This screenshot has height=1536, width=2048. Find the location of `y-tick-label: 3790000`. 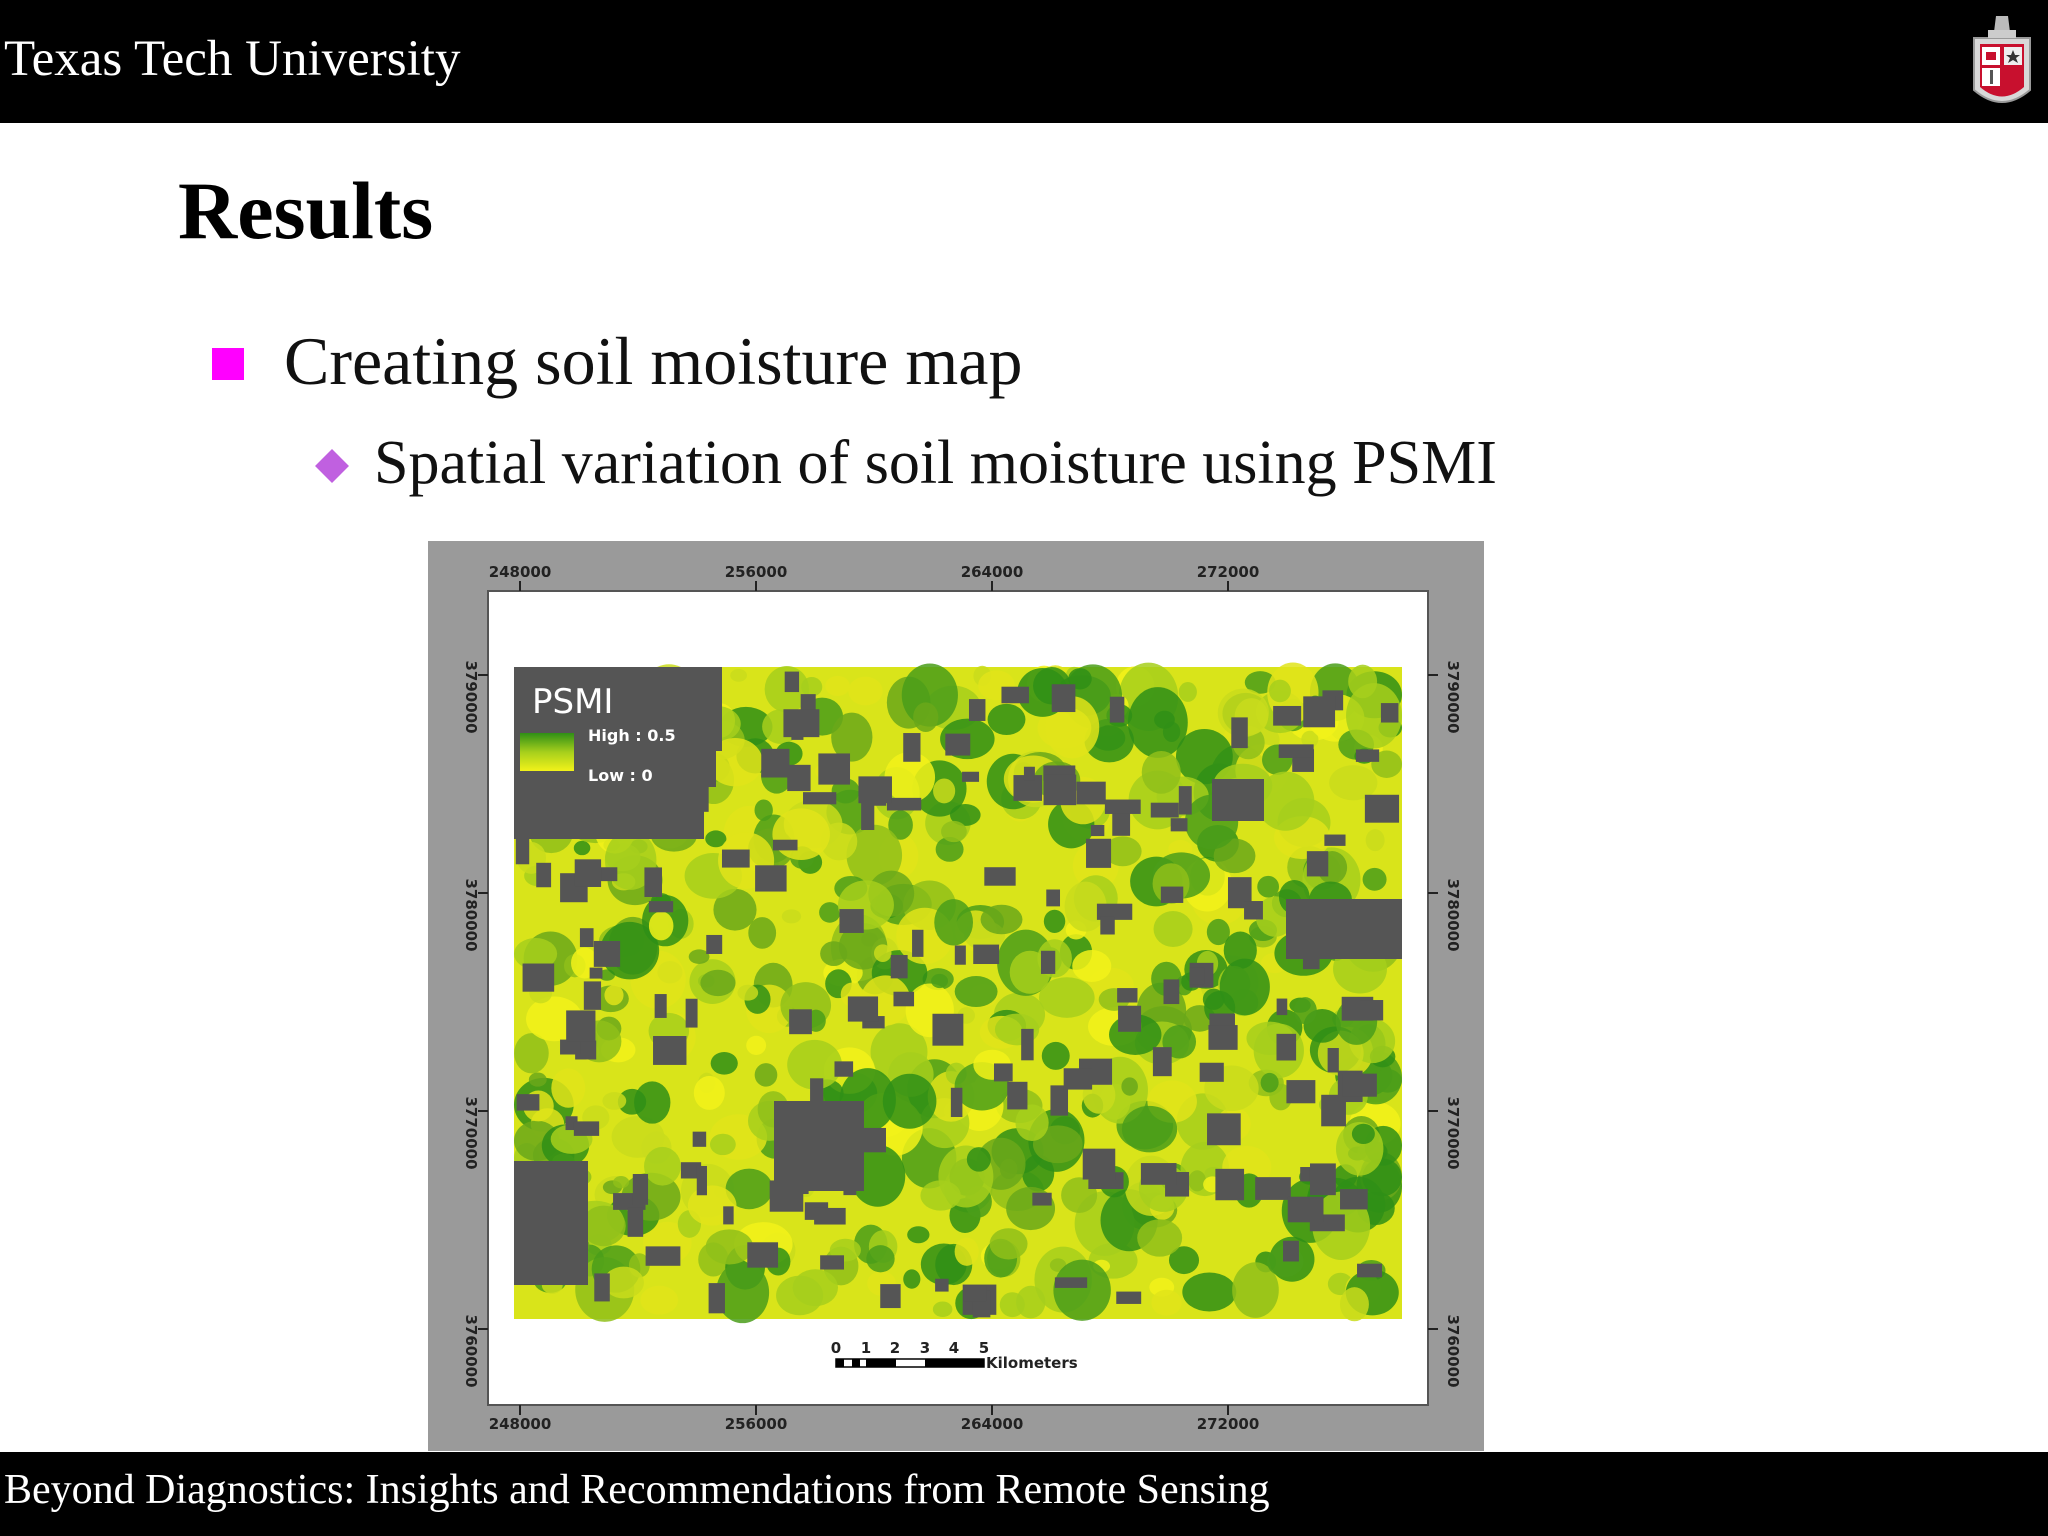

y-tick-label: 3790000 is located at coordinates (471, 696).